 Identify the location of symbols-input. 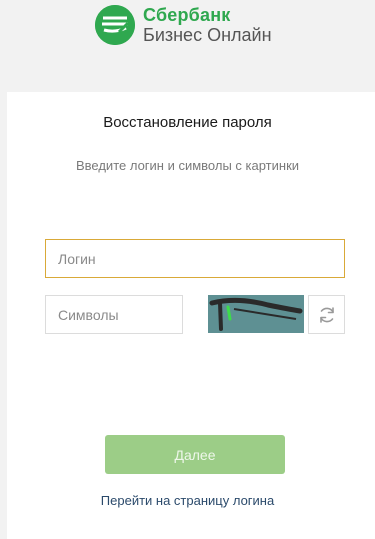
(114, 314).